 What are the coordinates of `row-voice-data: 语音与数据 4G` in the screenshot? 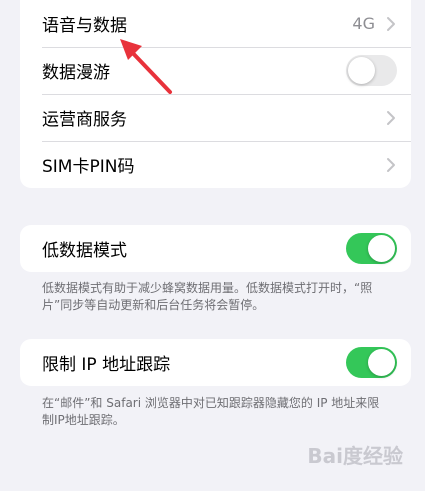 It's located at (215, 23).